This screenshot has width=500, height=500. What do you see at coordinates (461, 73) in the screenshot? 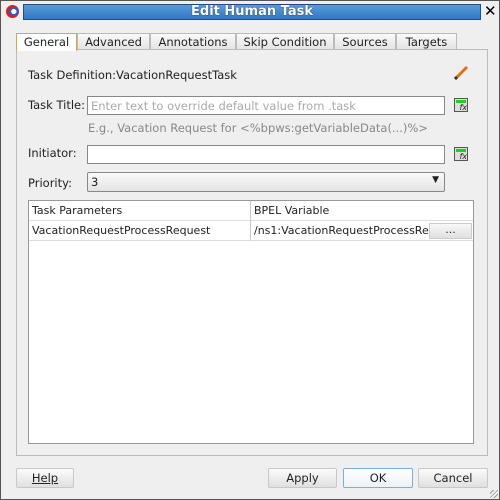
I see `pencil-icon` at bounding box center [461, 73].